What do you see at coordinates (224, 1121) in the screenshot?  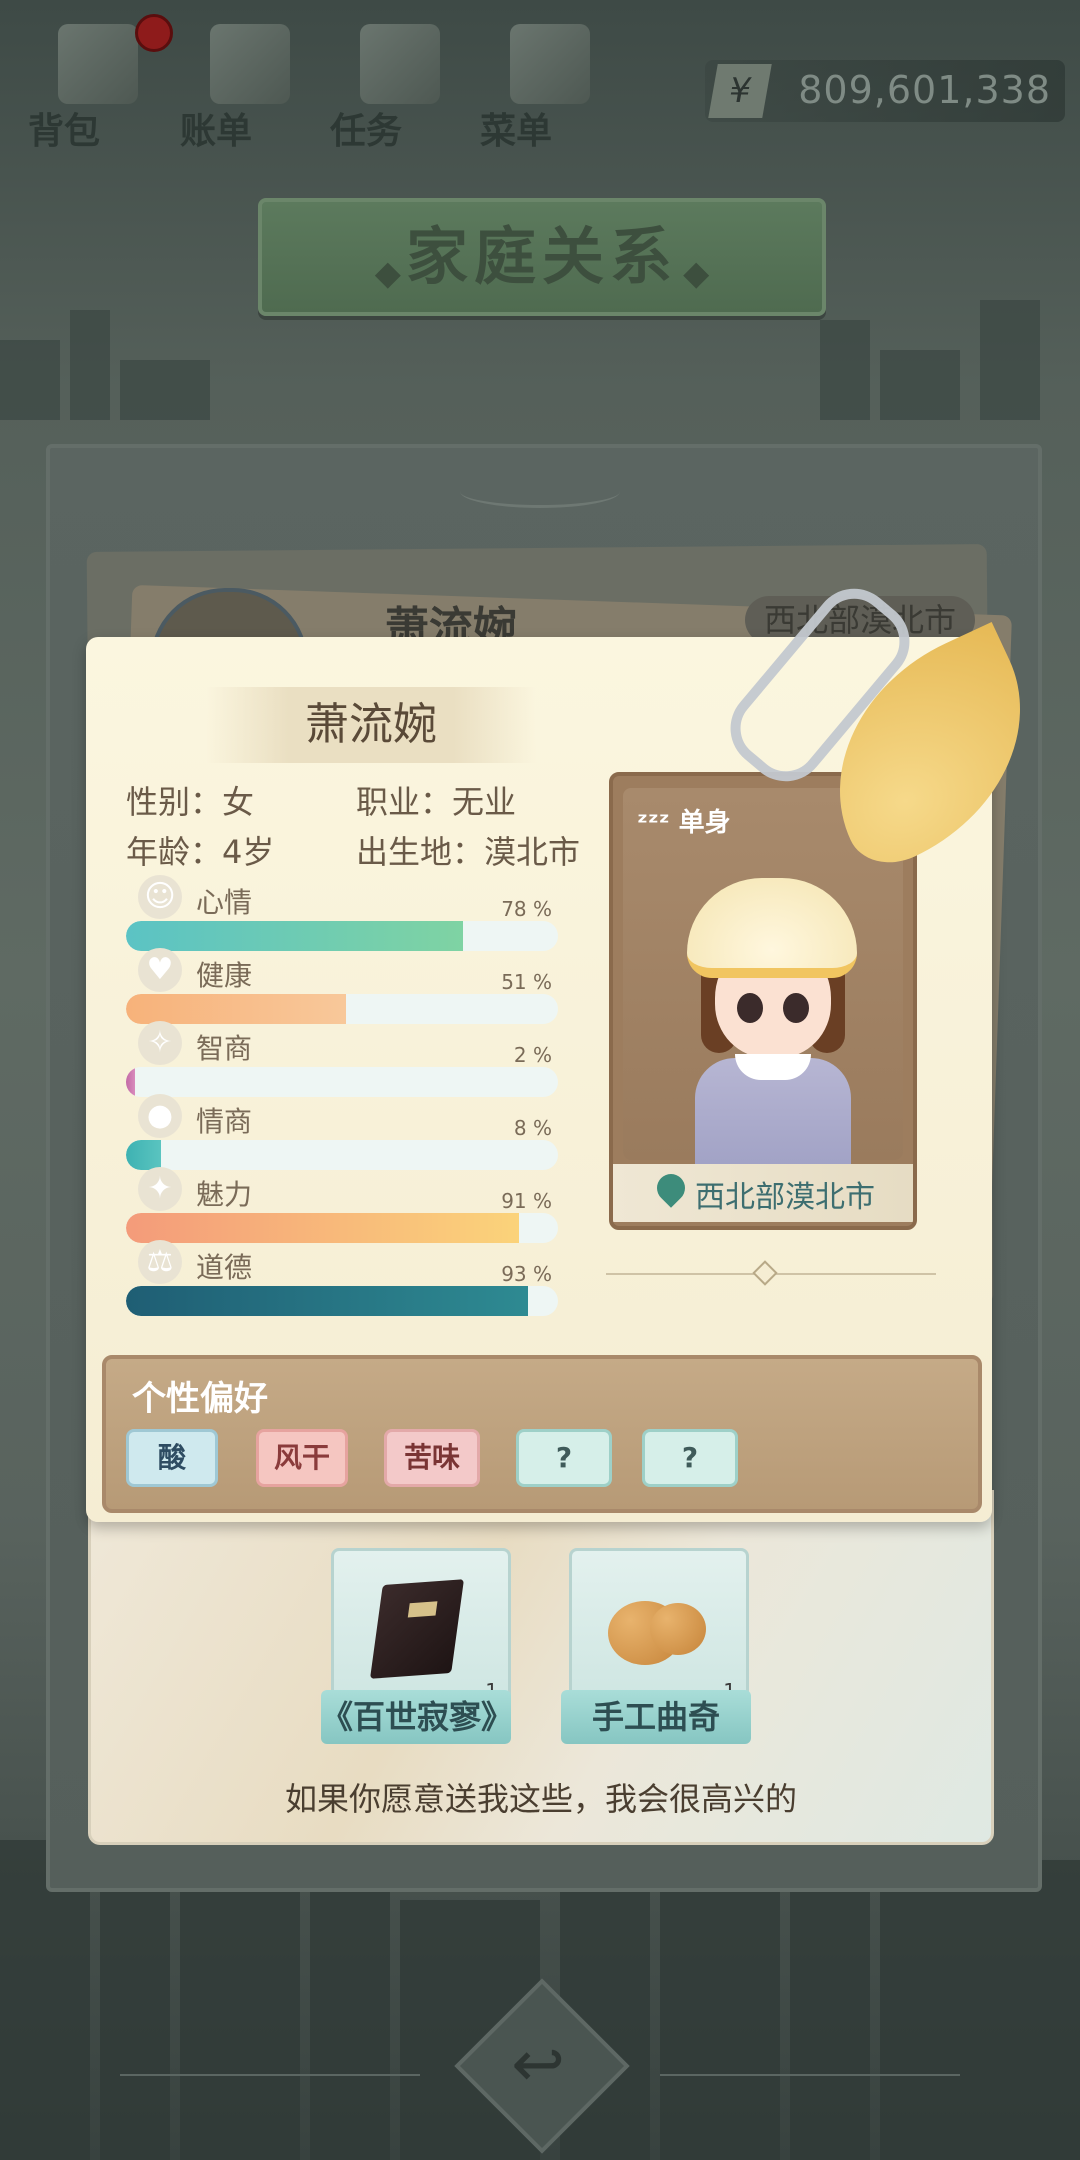 I see `stat-label: 情商` at bounding box center [224, 1121].